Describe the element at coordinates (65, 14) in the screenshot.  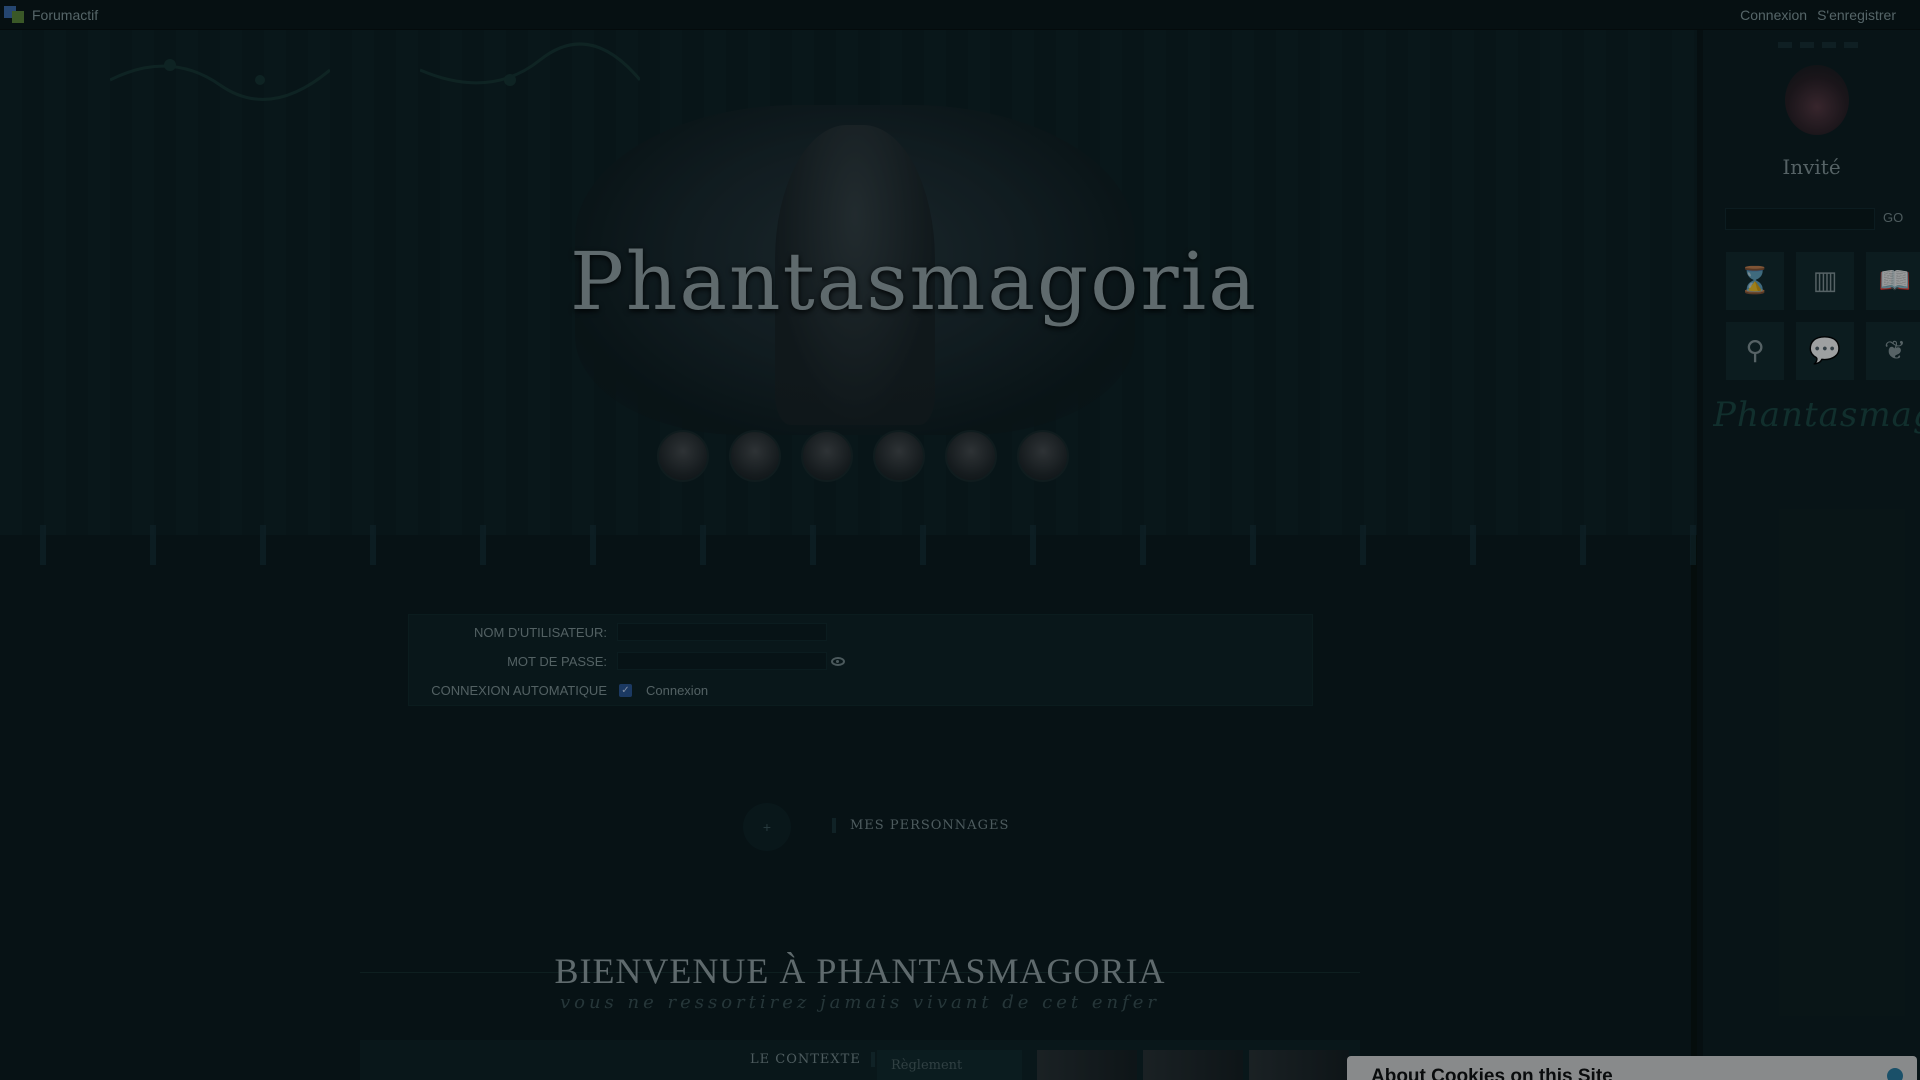
I see `forumactif-brand: Forumactif` at that location.